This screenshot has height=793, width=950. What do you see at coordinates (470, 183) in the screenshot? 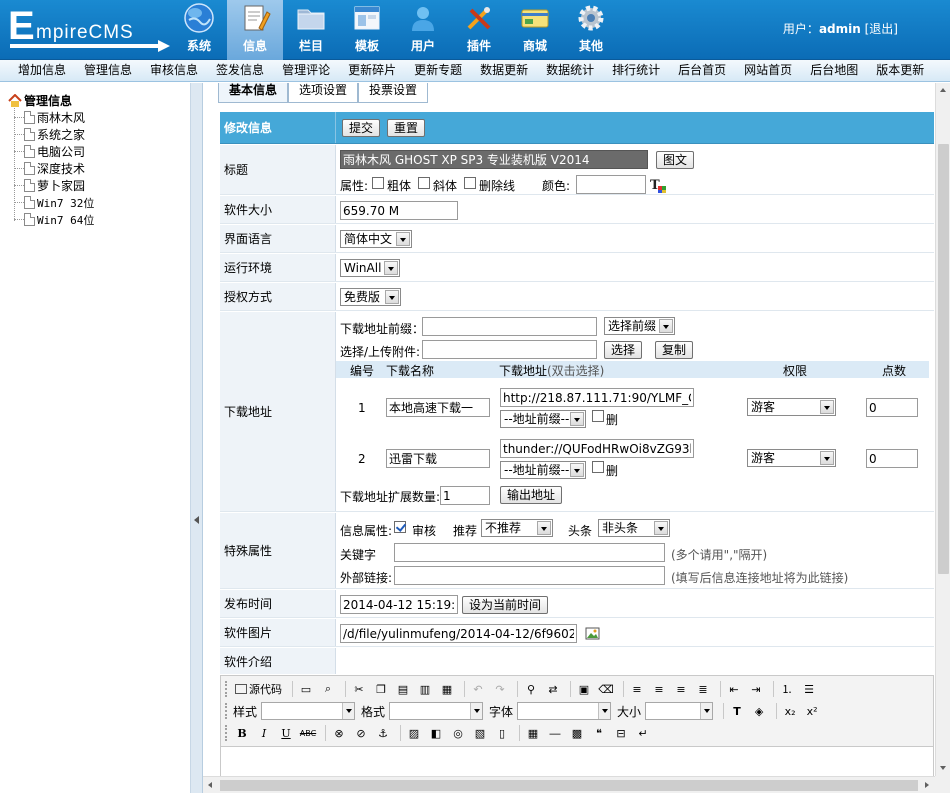
I see `strike-checkbox` at bounding box center [470, 183].